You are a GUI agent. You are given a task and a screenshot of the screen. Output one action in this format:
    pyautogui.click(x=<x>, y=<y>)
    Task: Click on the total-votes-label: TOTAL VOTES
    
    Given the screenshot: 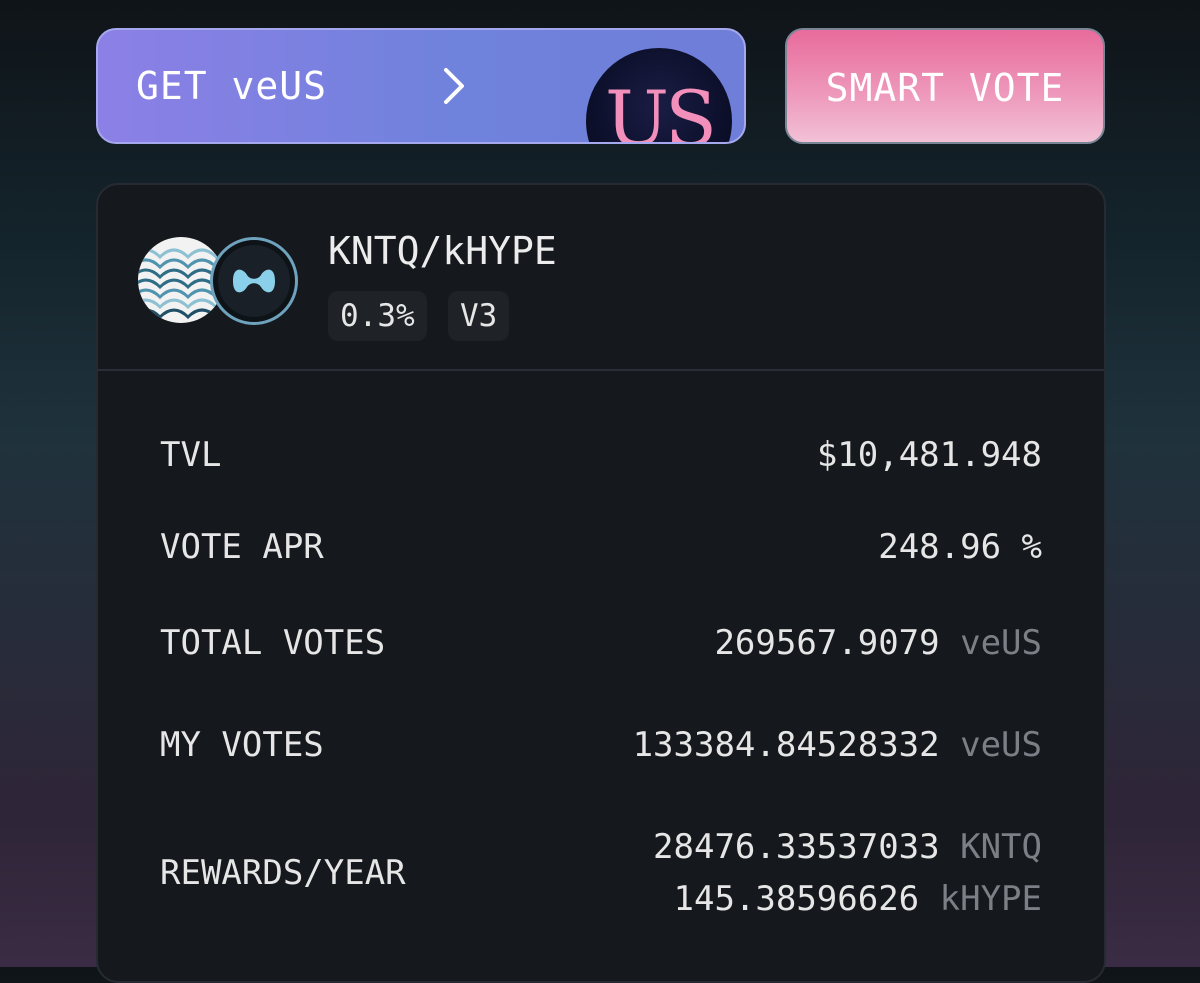 What is the action you would take?
    pyautogui.click(x=273, y=643)
    